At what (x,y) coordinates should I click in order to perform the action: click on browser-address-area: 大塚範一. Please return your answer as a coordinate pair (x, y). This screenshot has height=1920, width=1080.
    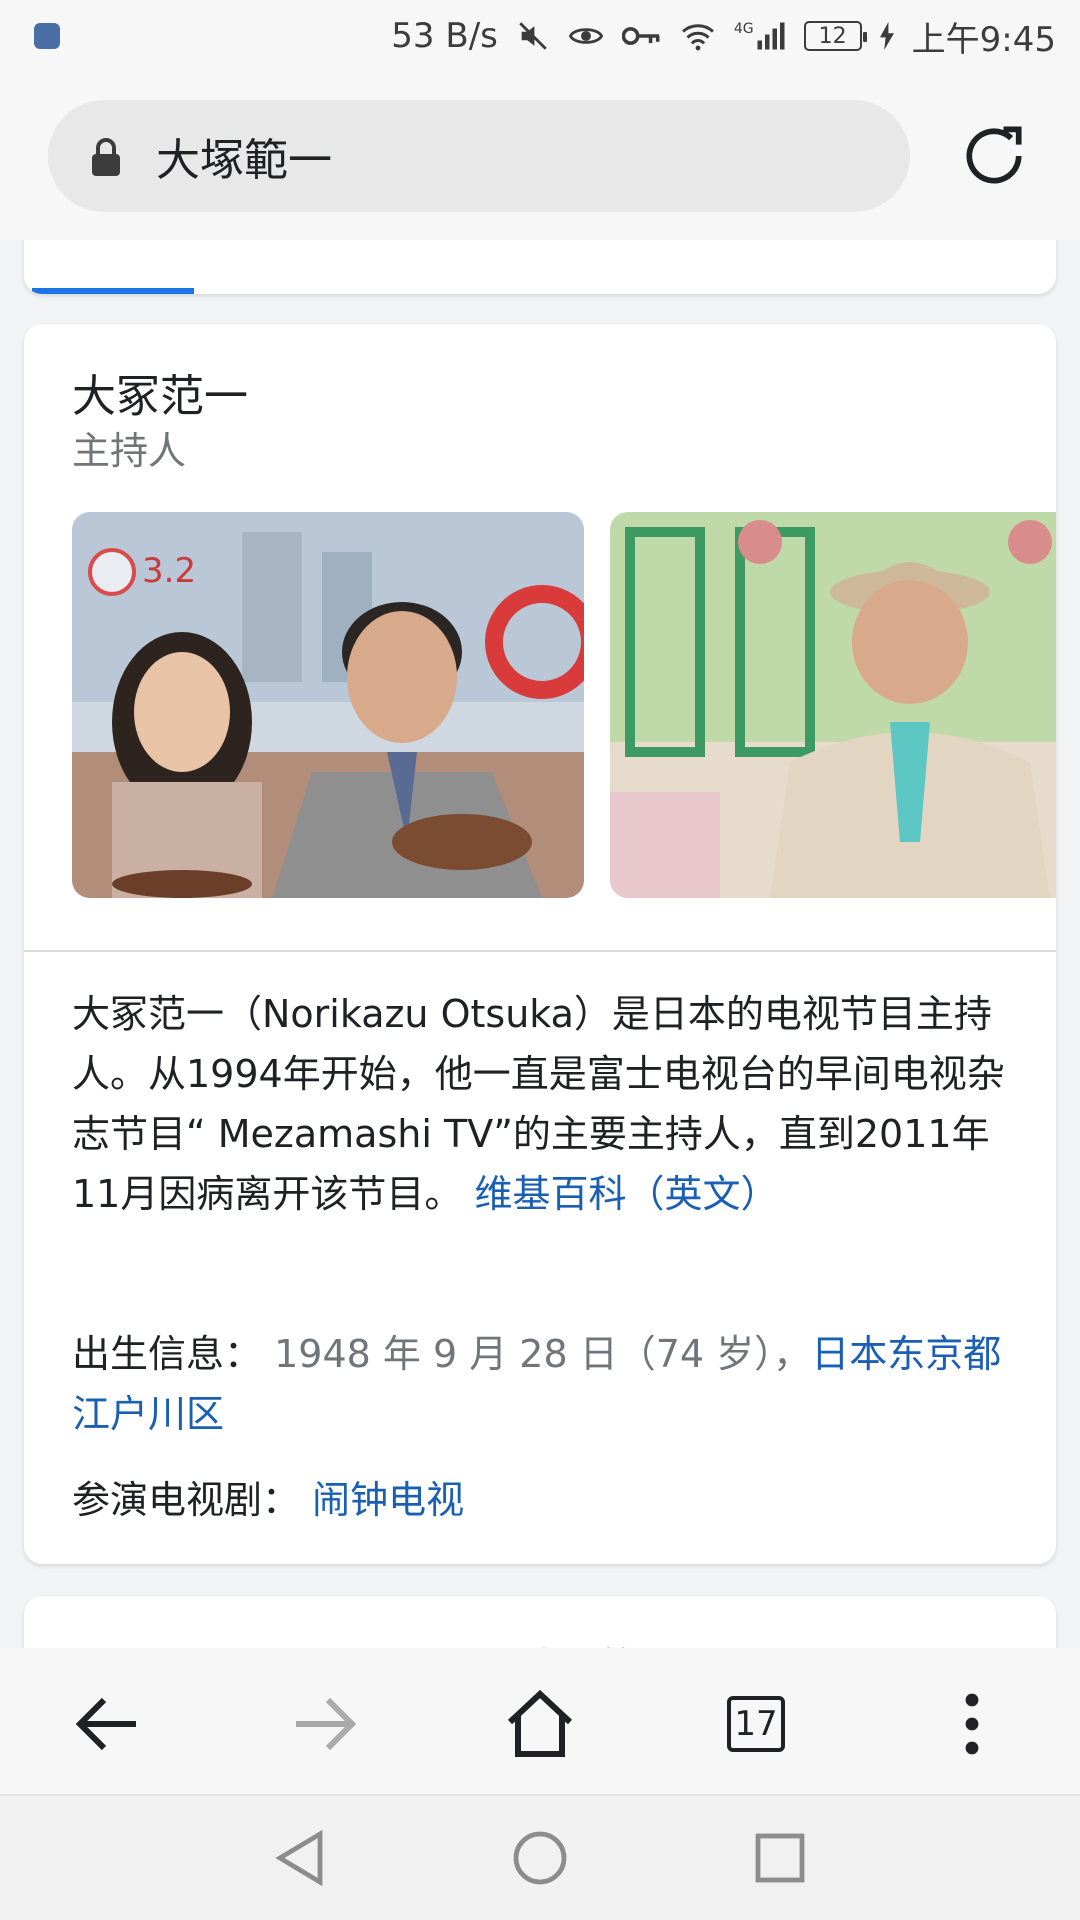
    Looking at the image, I should click on (540, 156).